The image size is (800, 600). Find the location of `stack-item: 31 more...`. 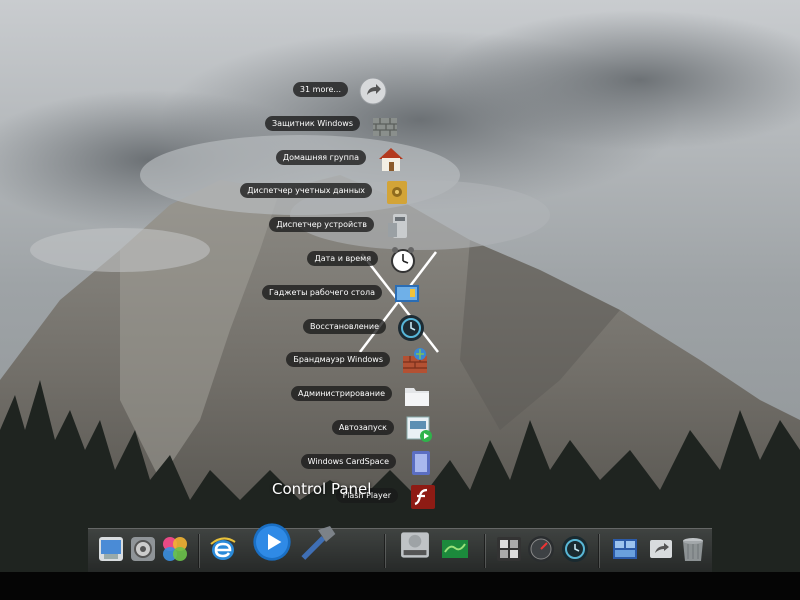

stack-item: 31 more... is located at coordinates (262, 91).